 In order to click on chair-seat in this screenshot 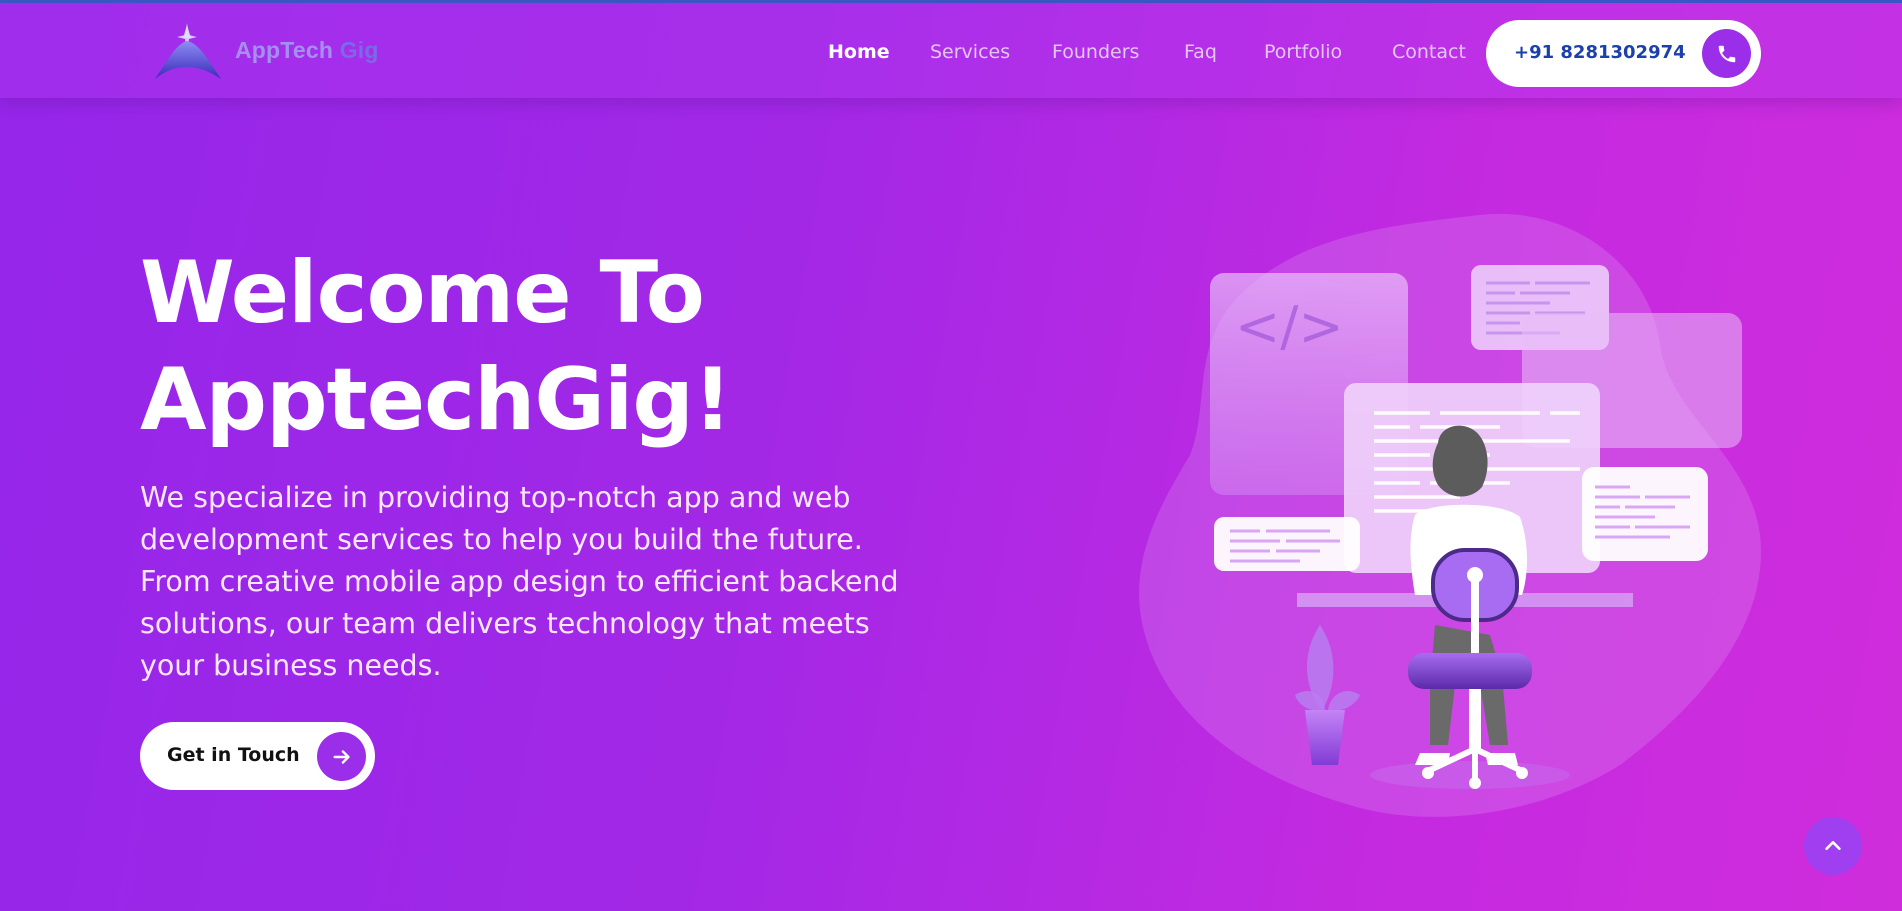, I will do `click(1470, 671)`.